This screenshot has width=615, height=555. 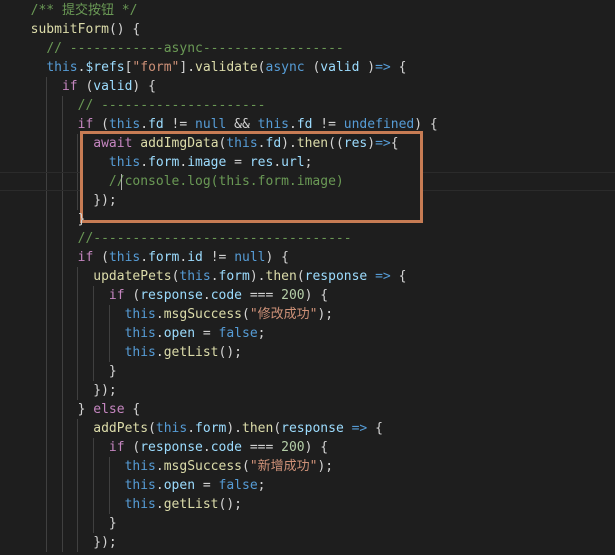 What do you see at coordinates (261, 333) in the screenshot?
I see `code-token: ;` at bounding box center [261, 333].